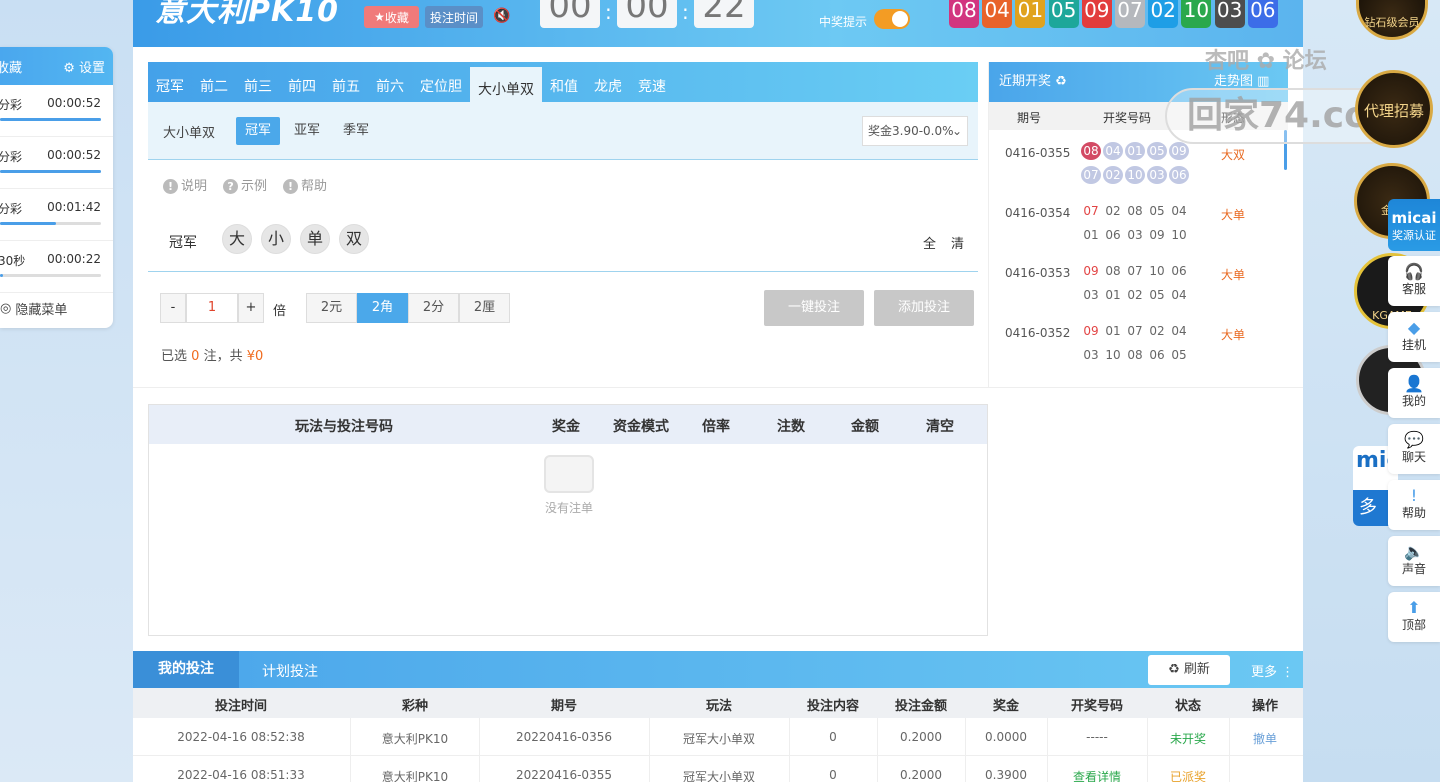 The height and width of the screenshot is (782, 1440). Describe the element at coordinates (433, 308) in the screenshot. I see `money-unit-button: 2分` at that location.